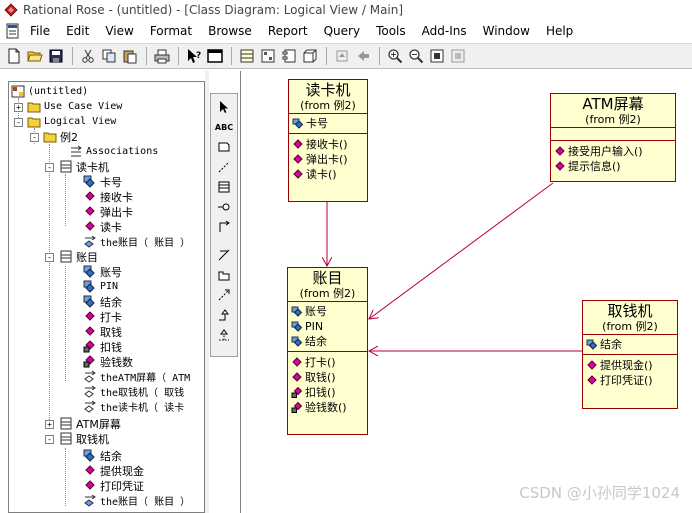  I want to click on tree-class-card-reader: 读卡机, so click(84, 166).